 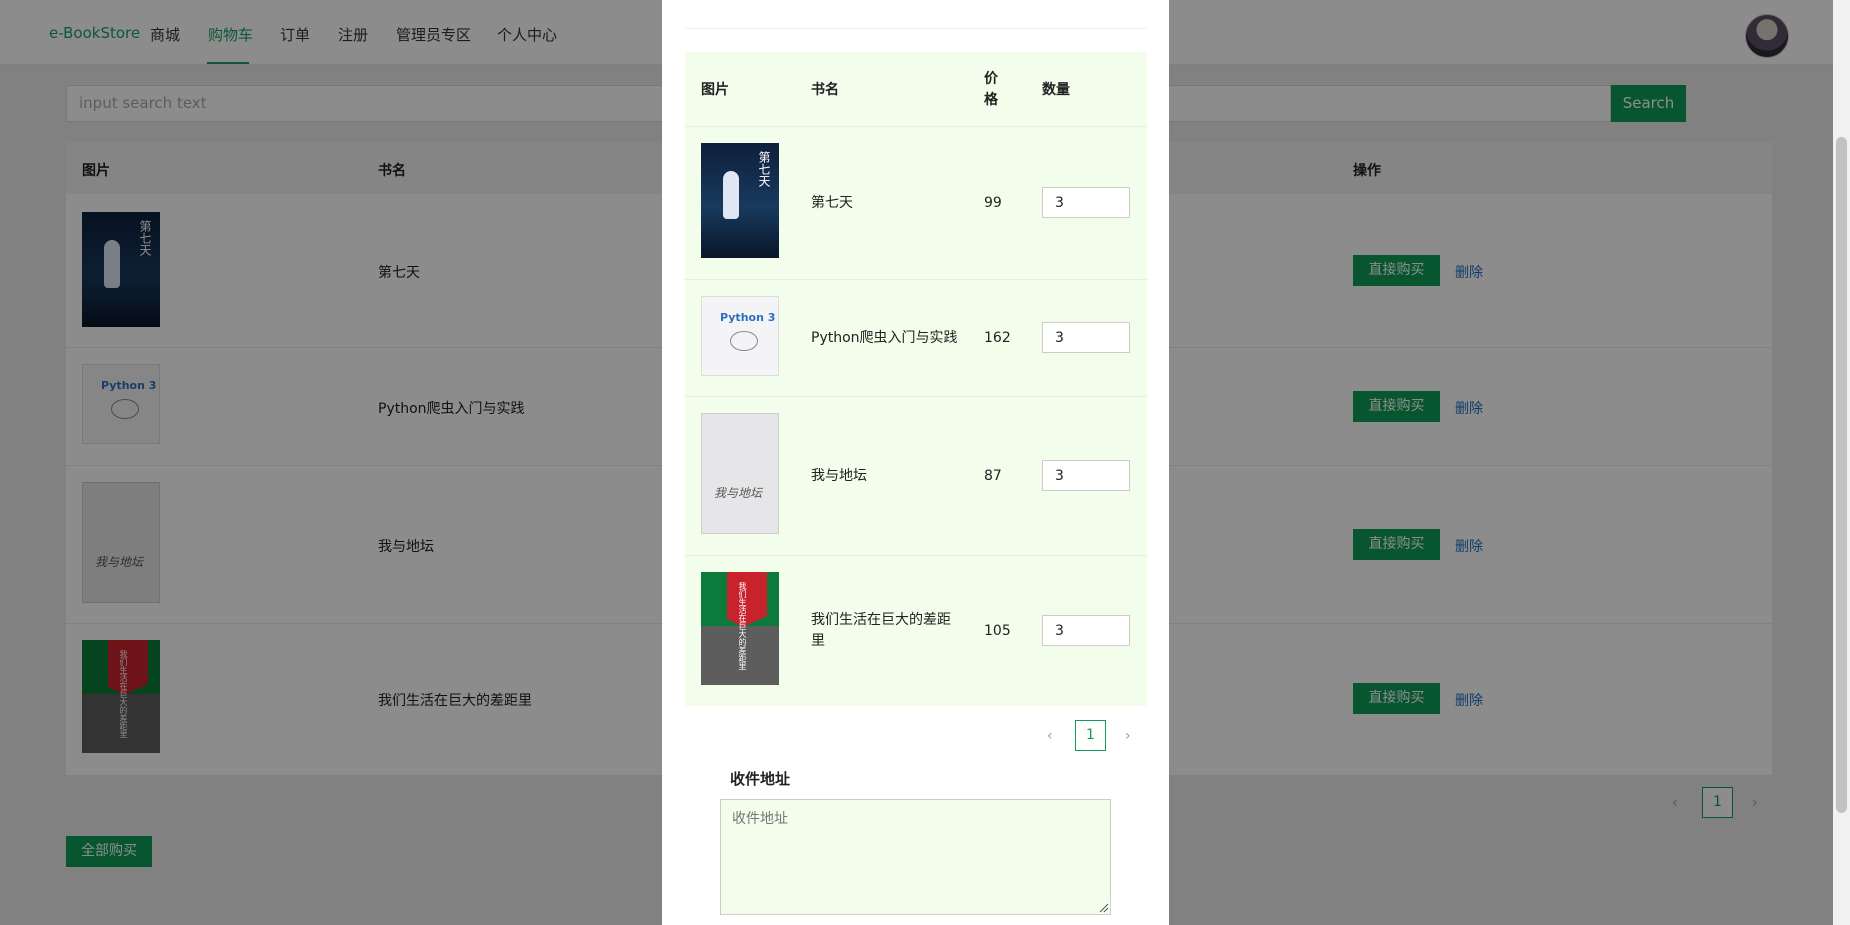 What do you see at coordinates (916, 28) in the screenshot?
I see `divider` at bounding box center [916, 28].